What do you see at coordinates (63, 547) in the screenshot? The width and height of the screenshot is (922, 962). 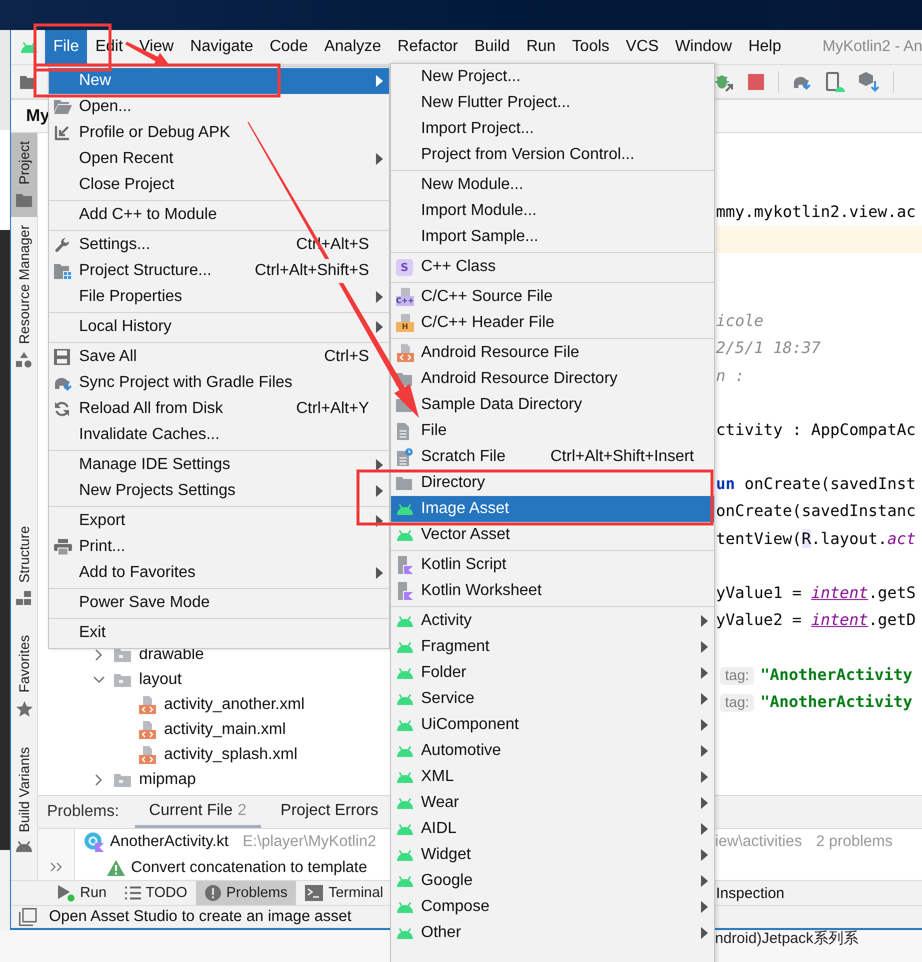 I see `printer-icon` at bounding box center [63, 547].